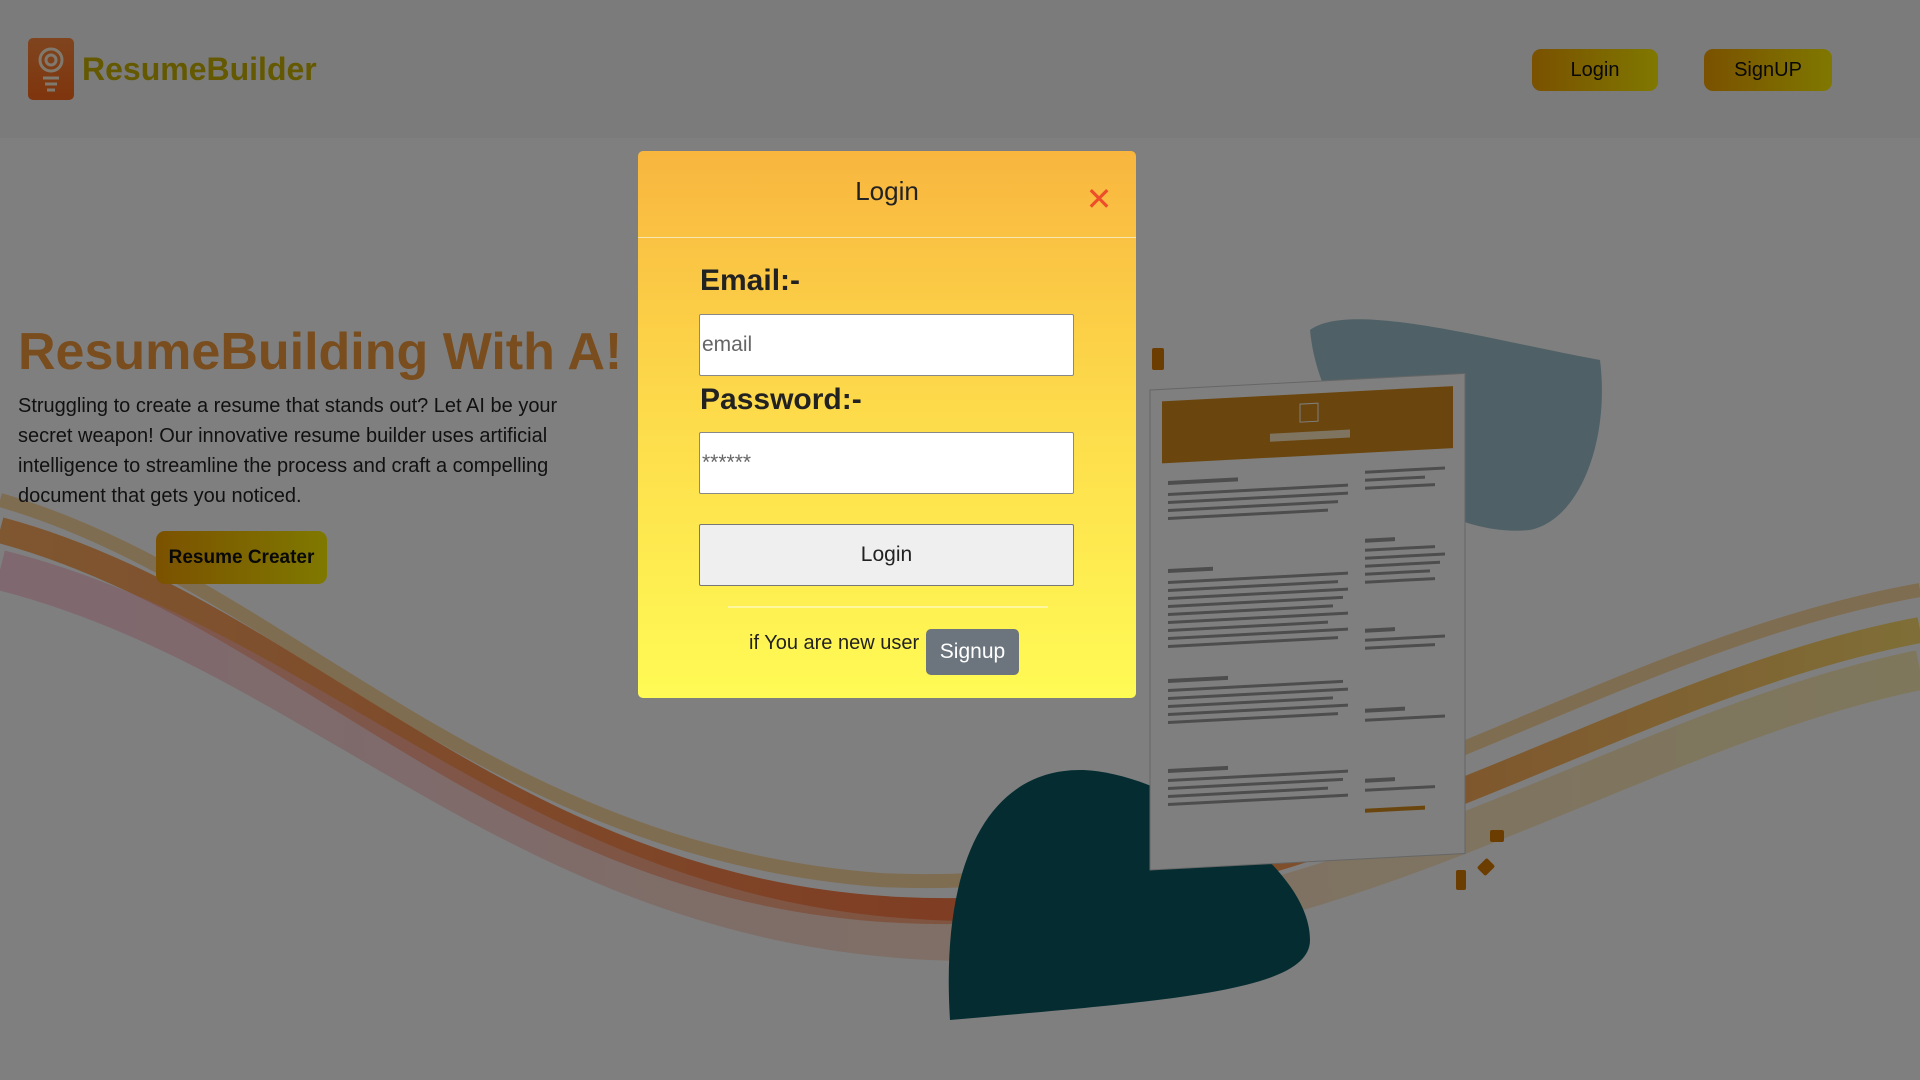 The width and height of the screenshot is (1920, 1080). I want to click on modal-header: Login ✕, so click(887, 194).